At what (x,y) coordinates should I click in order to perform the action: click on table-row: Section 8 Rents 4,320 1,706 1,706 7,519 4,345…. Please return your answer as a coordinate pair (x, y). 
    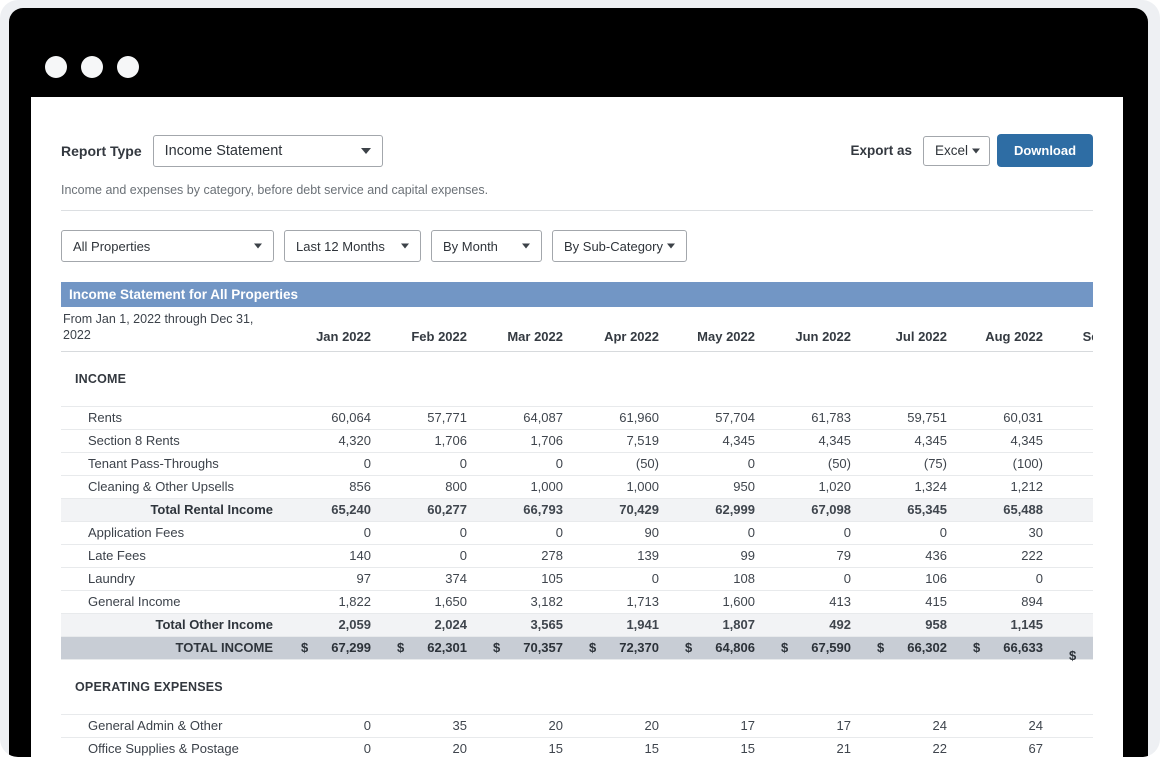
    Looking at the image, I should click on (577, 441).